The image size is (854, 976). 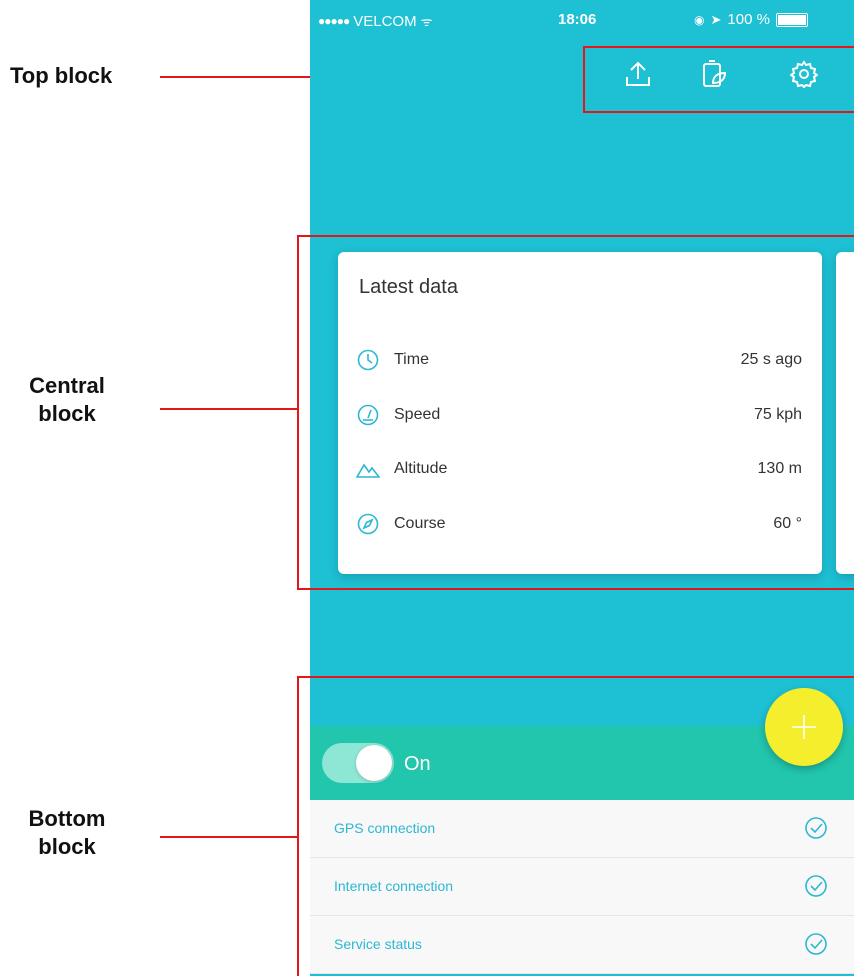 What do you see at coordinates (420, 523) in the screenshot?
I see `row-label: Course` at bounding box center [420, 523].